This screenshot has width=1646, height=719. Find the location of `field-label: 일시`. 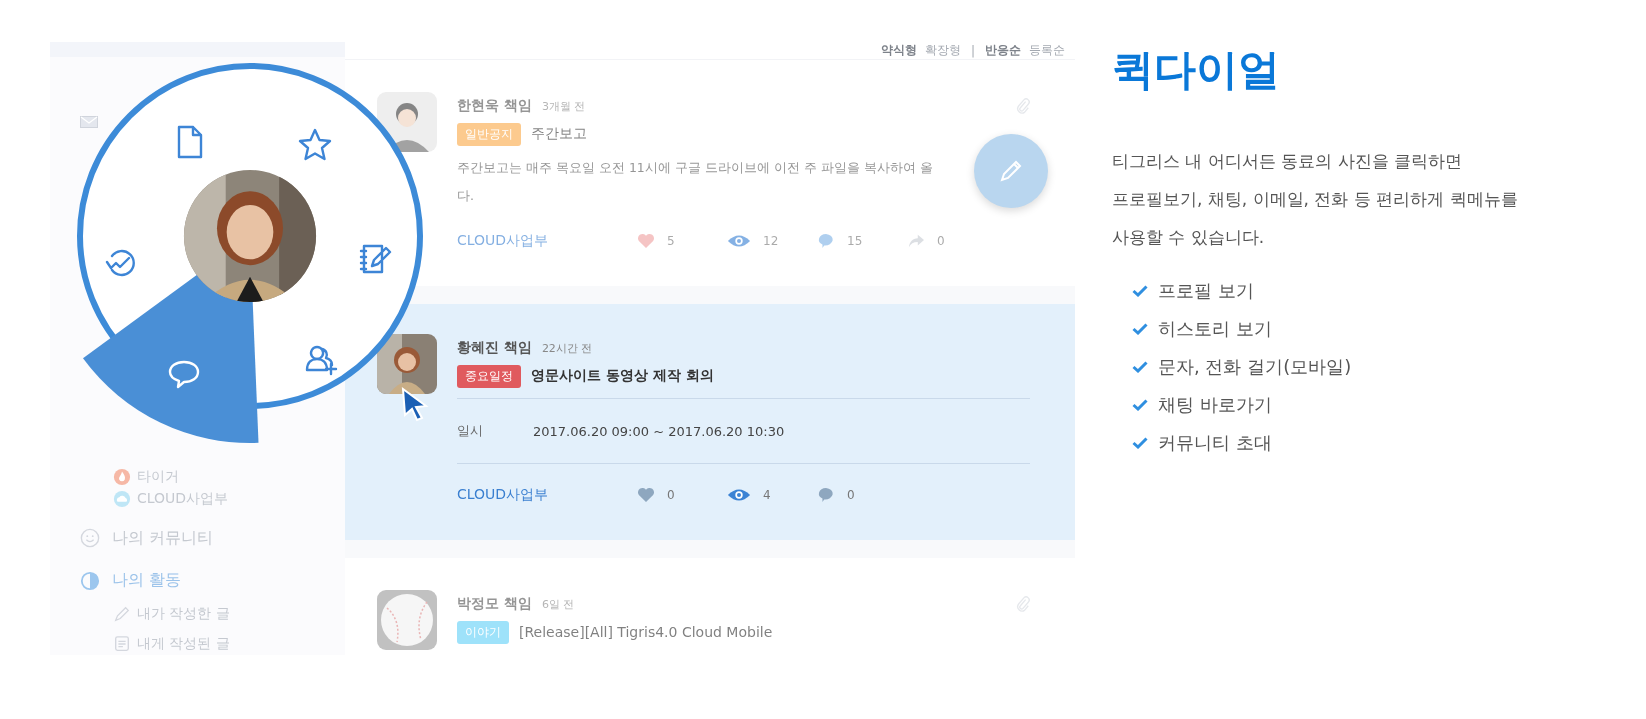

field-label: 일시 is located at coordinates (470, 431).